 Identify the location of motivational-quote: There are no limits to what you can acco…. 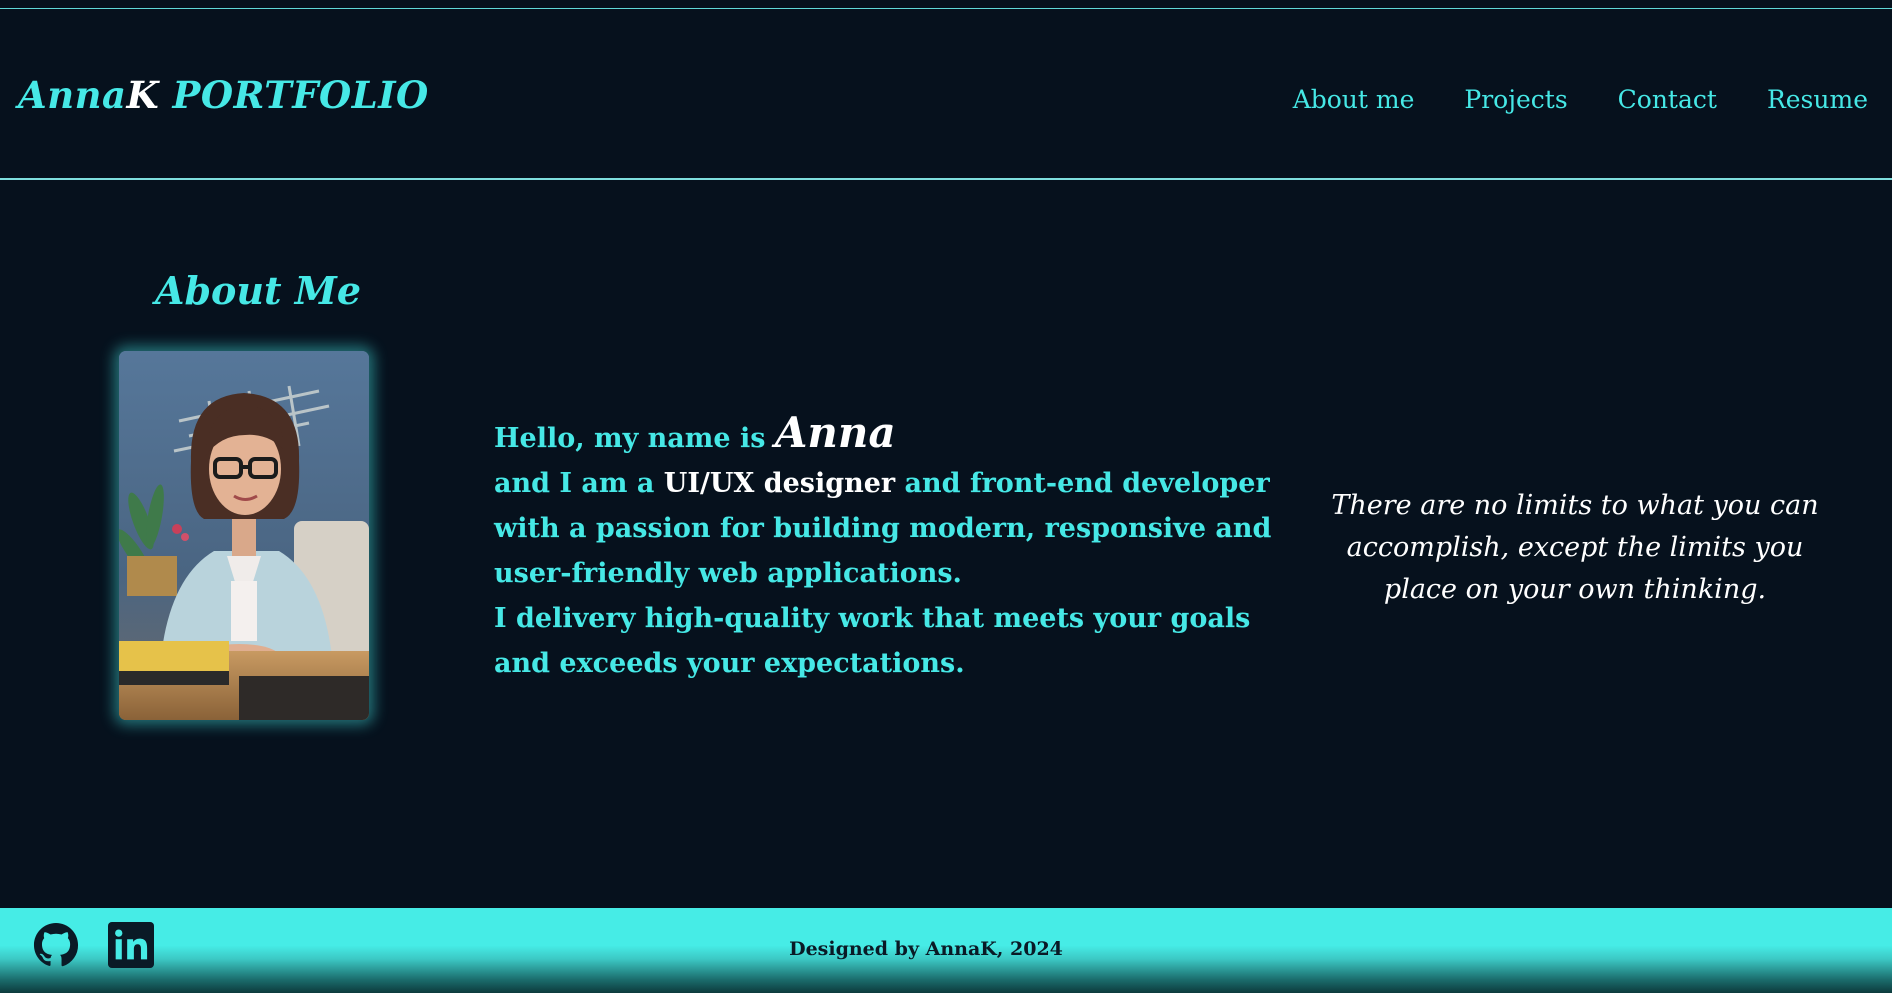
(1575, 547).